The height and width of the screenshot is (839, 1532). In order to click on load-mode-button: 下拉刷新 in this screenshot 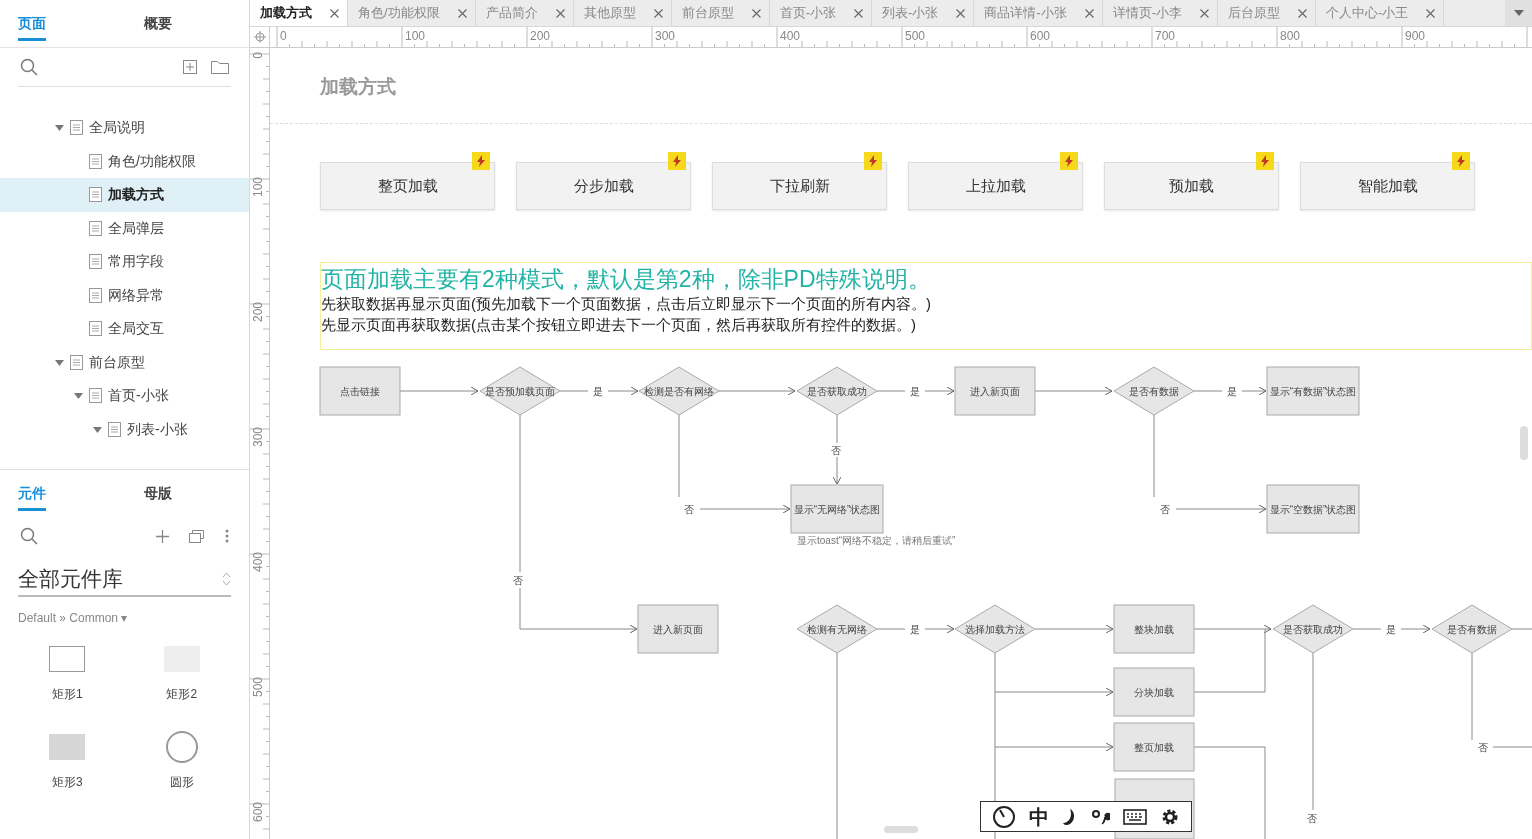, I will do `click(799, 186)`.